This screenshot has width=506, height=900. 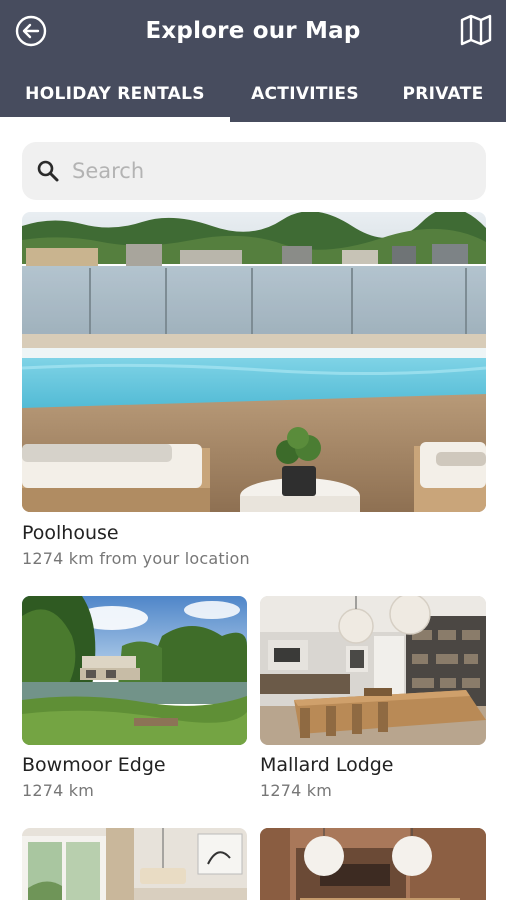 I want to click on listing-image-bowmoor-edge, so click(x=134, y=670).